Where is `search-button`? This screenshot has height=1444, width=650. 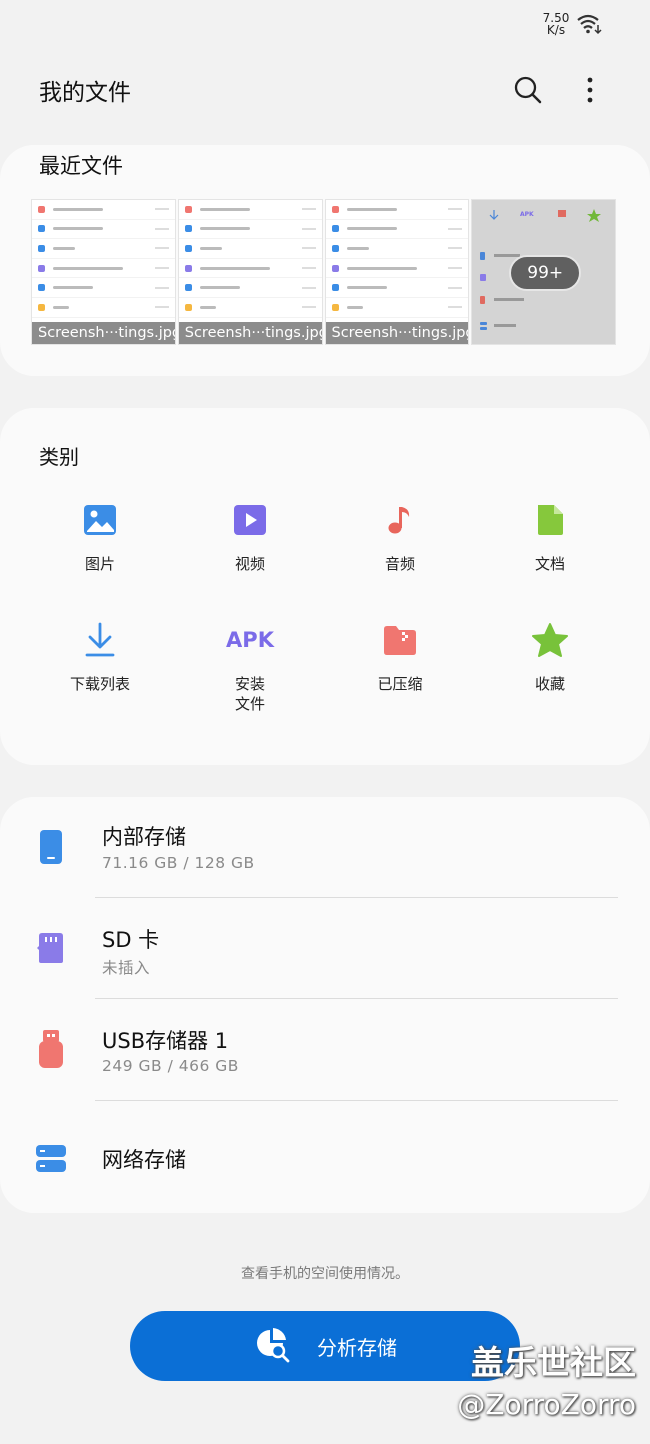
search-button is located at coordinates (528, 90).